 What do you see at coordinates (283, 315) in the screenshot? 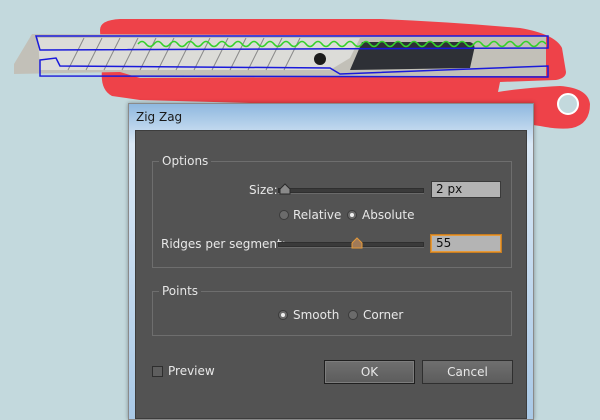
I see `smooth-radio` at bounding box center [283, 315].